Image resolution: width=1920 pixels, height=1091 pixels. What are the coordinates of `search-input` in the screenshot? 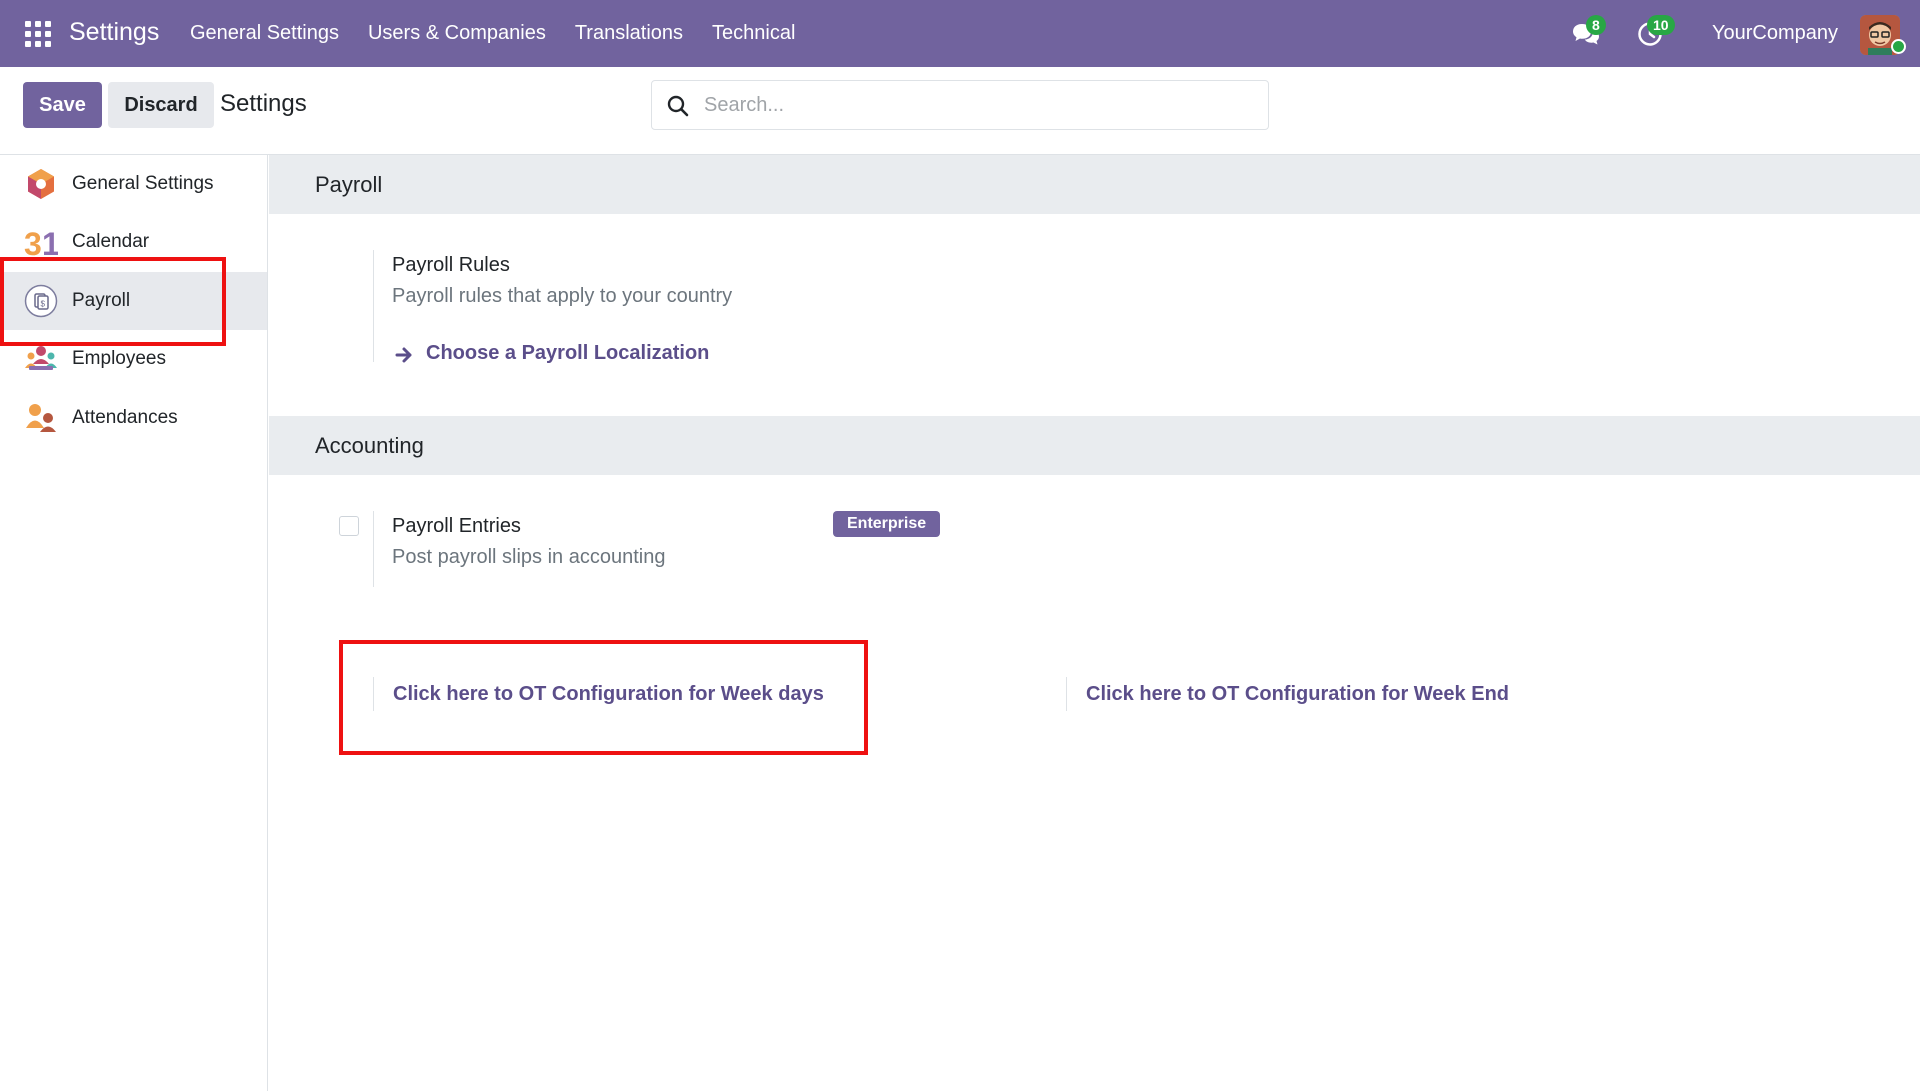 It's located at (979, 105).